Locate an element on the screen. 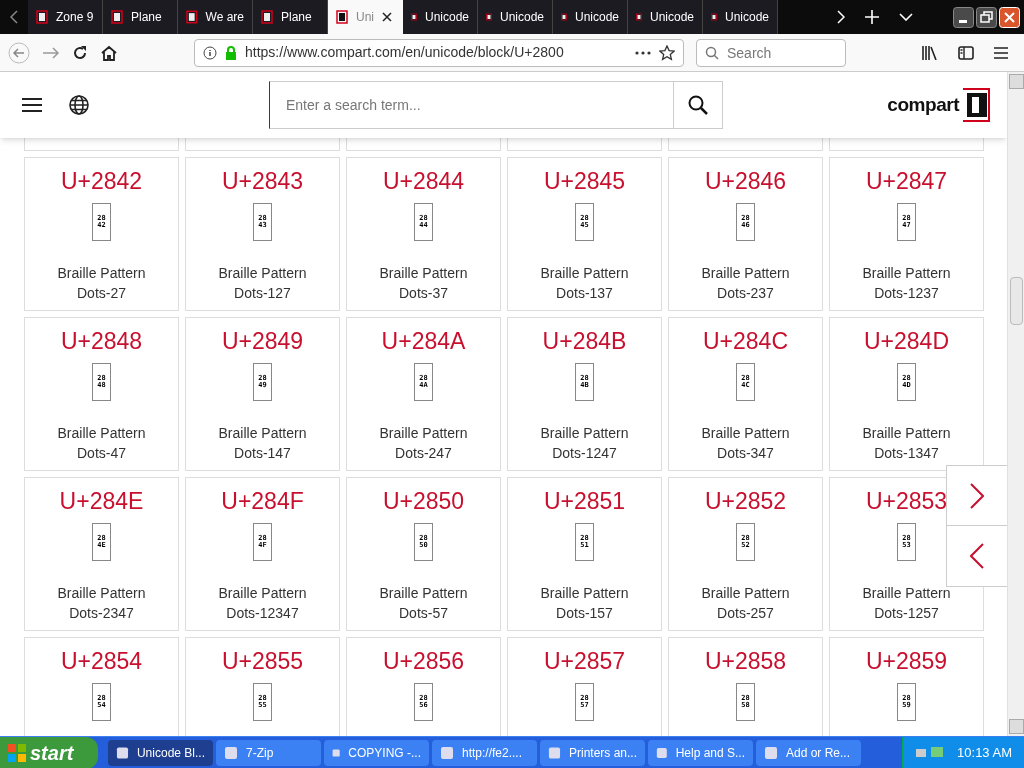  character-name: Braille Pattern Dots-257 is located at coordinates (745, 603).